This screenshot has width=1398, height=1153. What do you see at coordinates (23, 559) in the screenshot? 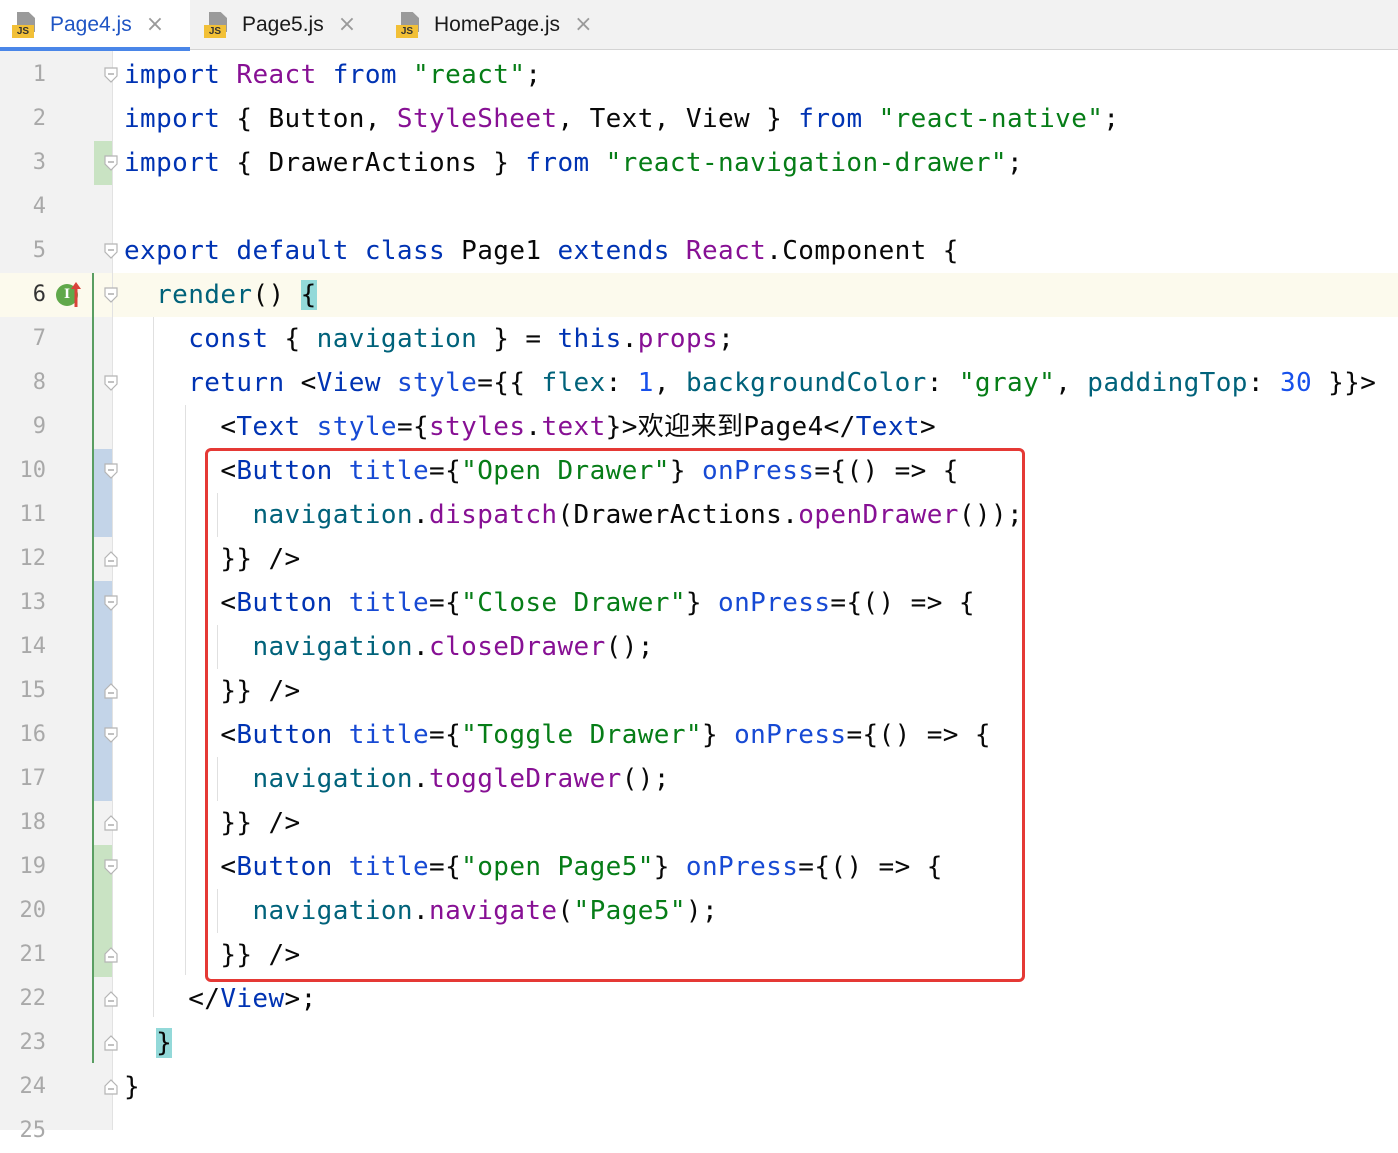
I see `line-number: 12` at bounding box center [23, 559].